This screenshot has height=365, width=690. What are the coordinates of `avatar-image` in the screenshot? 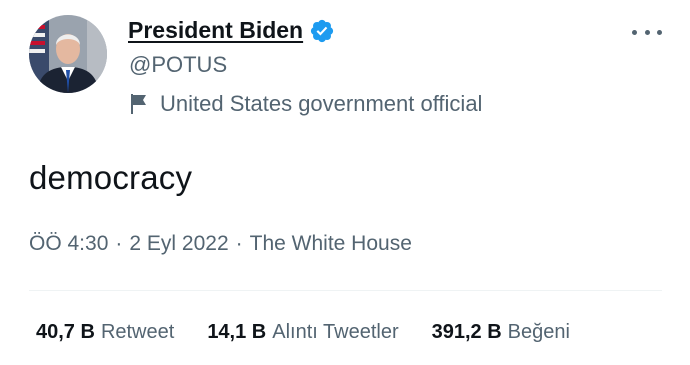 It's located at (68, 54).